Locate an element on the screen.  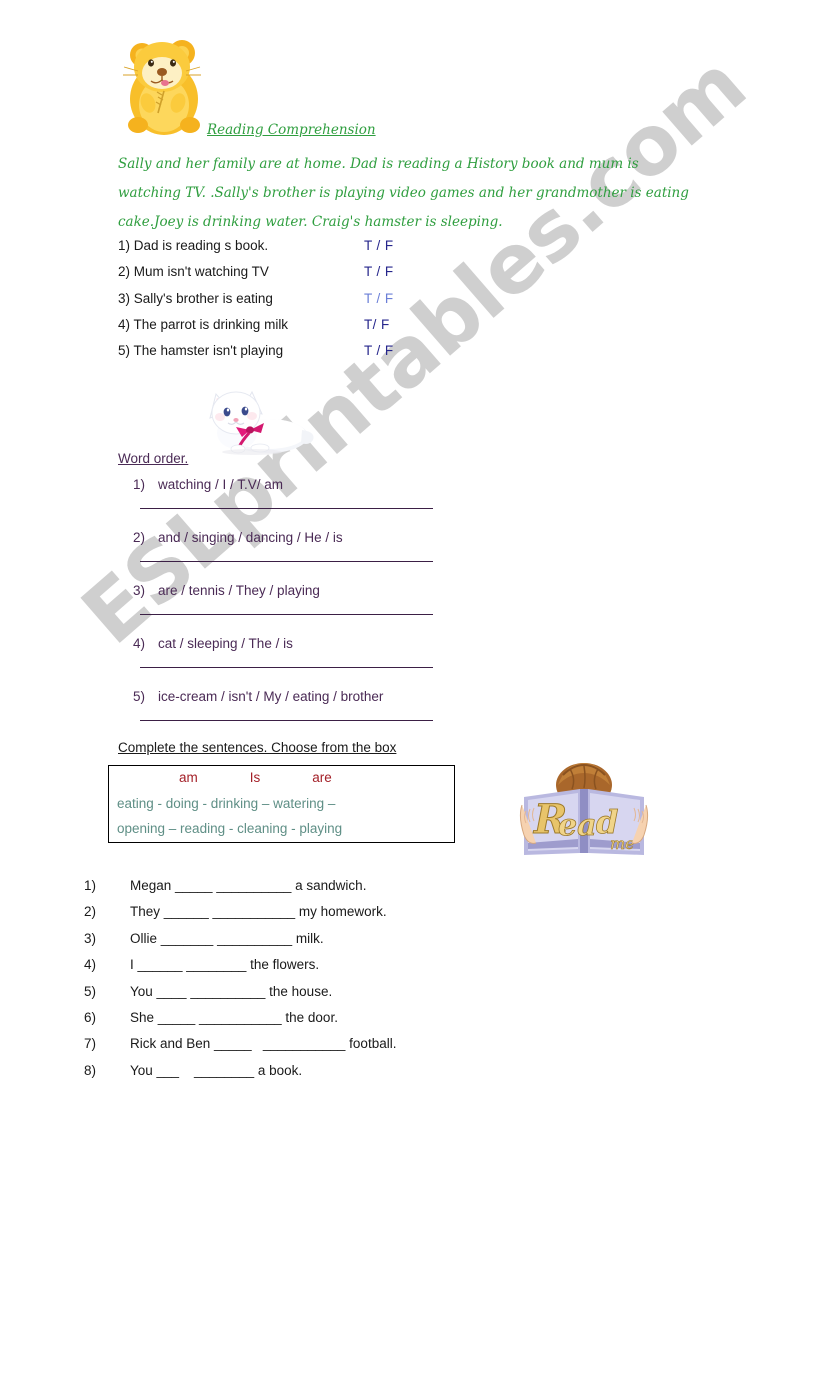
word-order-words: and / singing / dancing / He / is is located at coordinates (250, 537).